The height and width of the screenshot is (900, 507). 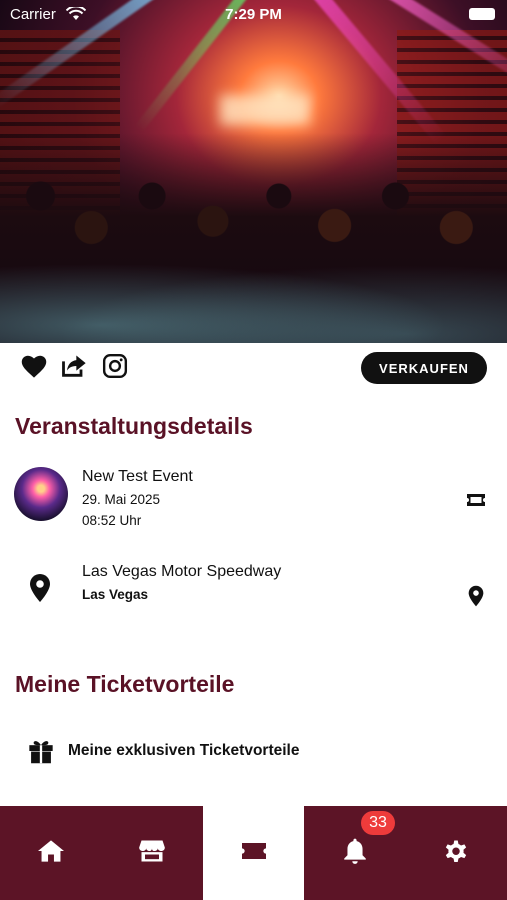 I want to click on event-avatar, so click(x=41, y=494).